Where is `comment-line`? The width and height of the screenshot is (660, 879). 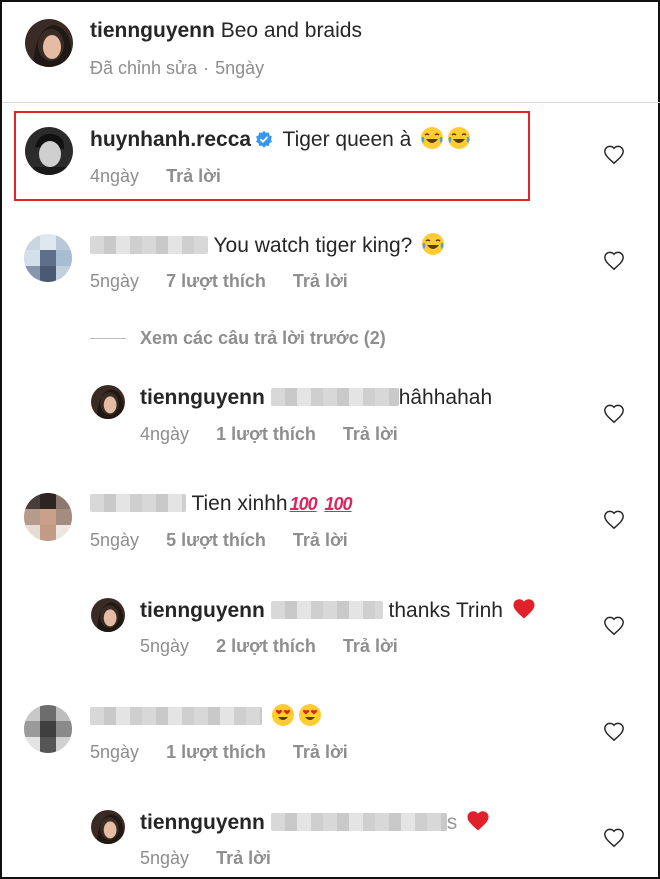
comment-line is located at coordinates (206, 716).